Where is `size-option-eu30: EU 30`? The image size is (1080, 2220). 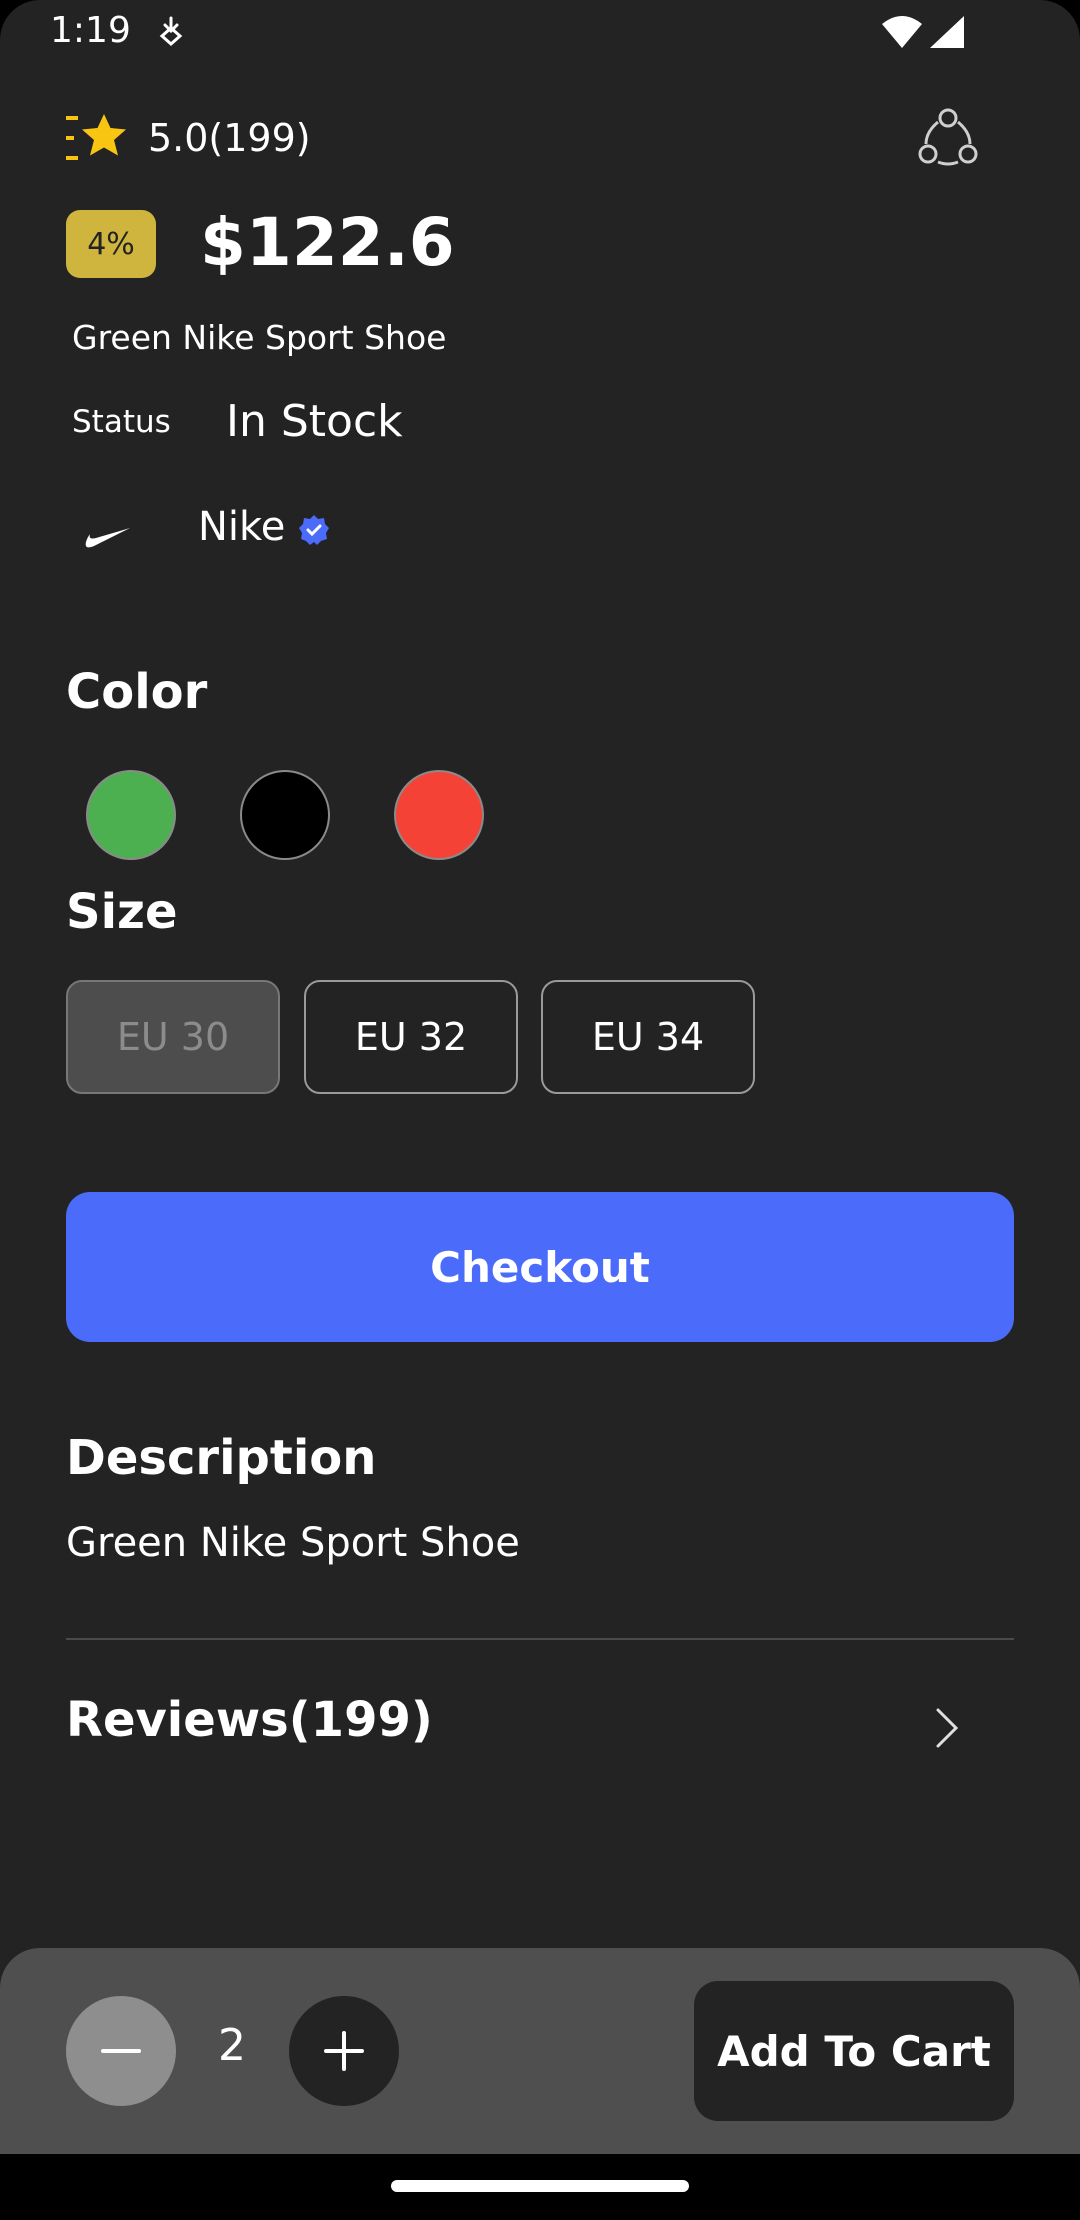 size-option-eu30: EU 30 is located at coordinates (173, 1037).